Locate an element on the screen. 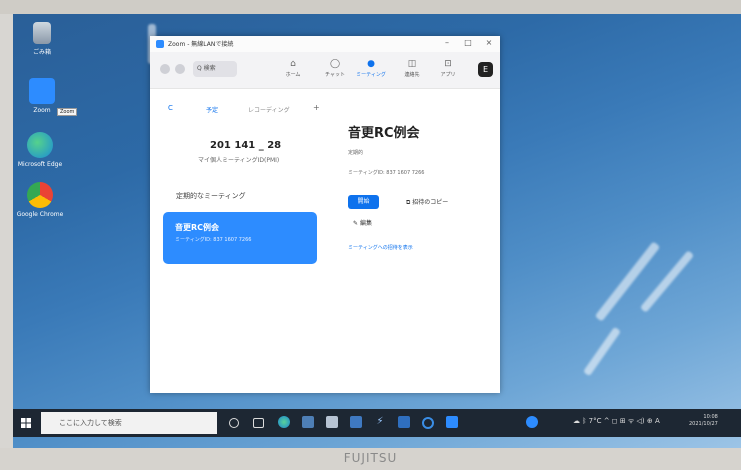 This screenshot has height=470, width=741. weather-icon is located at coordinates (532, 422).